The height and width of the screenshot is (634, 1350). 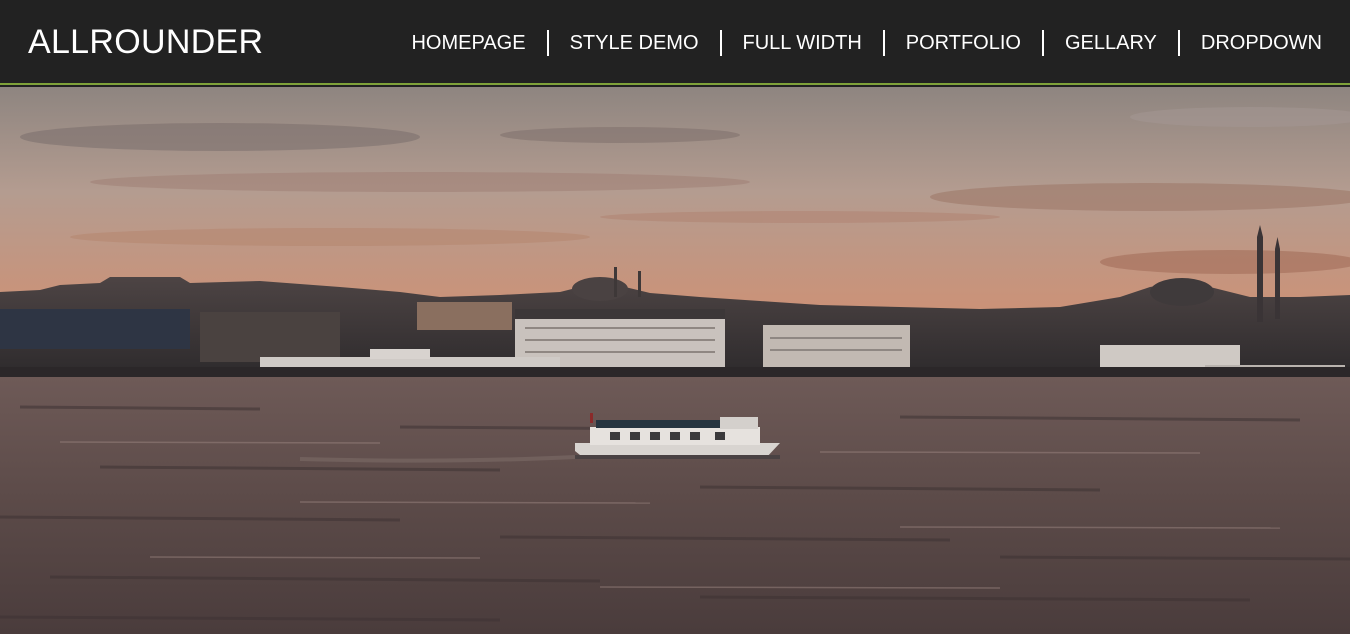 I want to click on nav-item-style-demo: STYLE DEMO, so click(x=633, y=43).